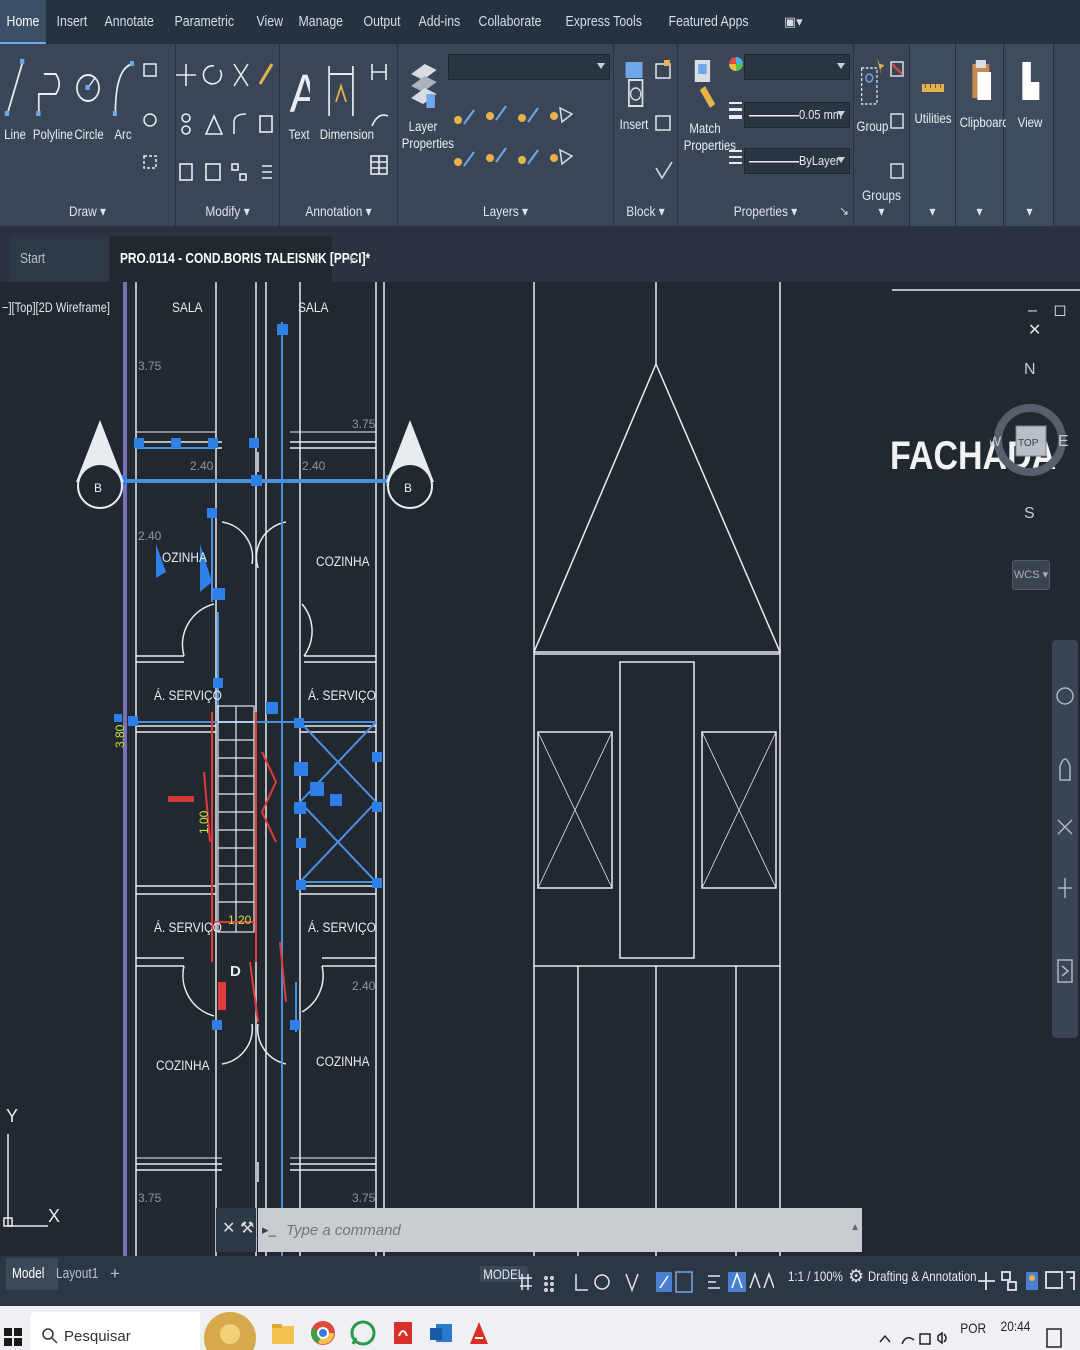 This screenshot has width=1080, height=1350. Describe the element at coordinates (1030, 135) in the screenshot. I see `view-panel: View ▾` at that location.